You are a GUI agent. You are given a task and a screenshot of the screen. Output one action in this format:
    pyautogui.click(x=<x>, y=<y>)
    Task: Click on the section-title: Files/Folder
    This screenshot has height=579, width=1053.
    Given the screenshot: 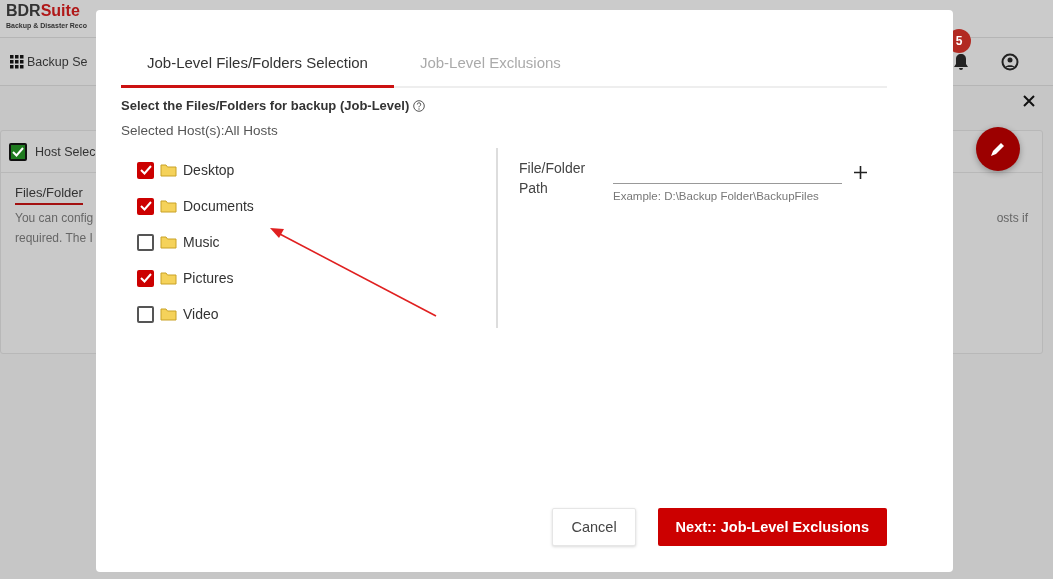 What is the action you would take?
    pyautogui.click(x=49, y=195)
    